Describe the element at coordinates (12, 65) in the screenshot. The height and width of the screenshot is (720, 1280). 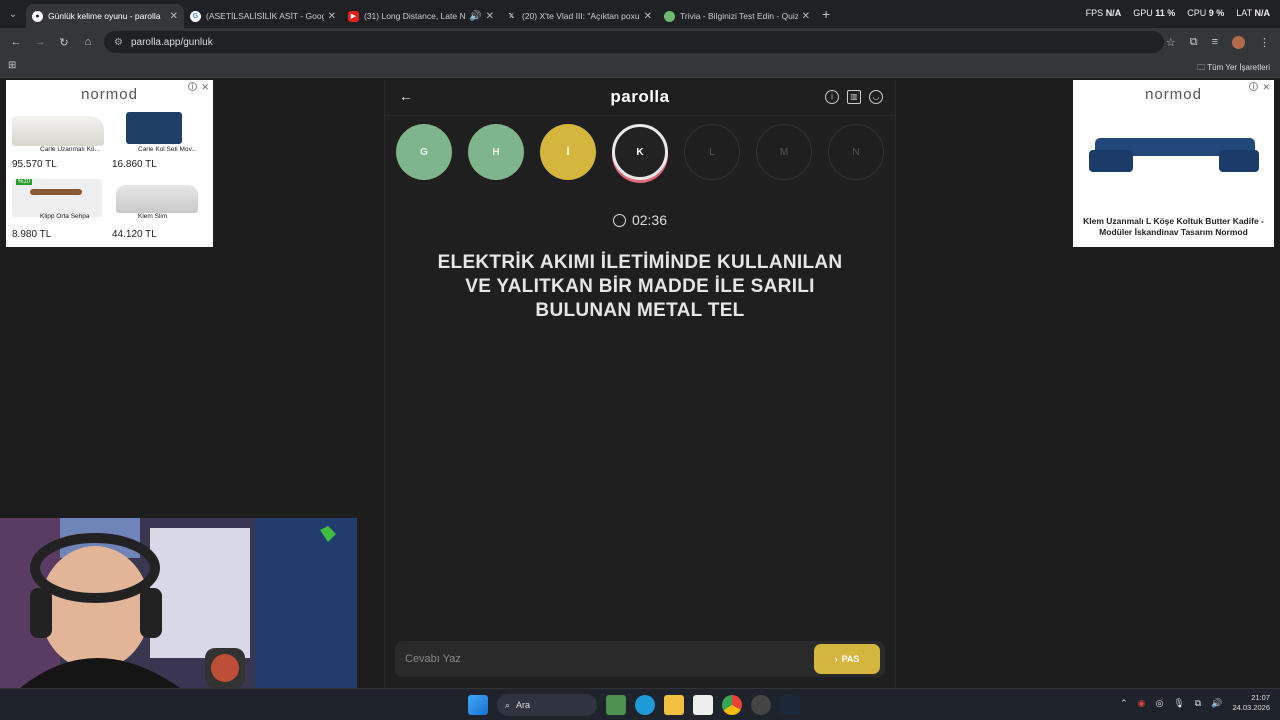
I see `apps-grid-icon: ⊞` at that location.